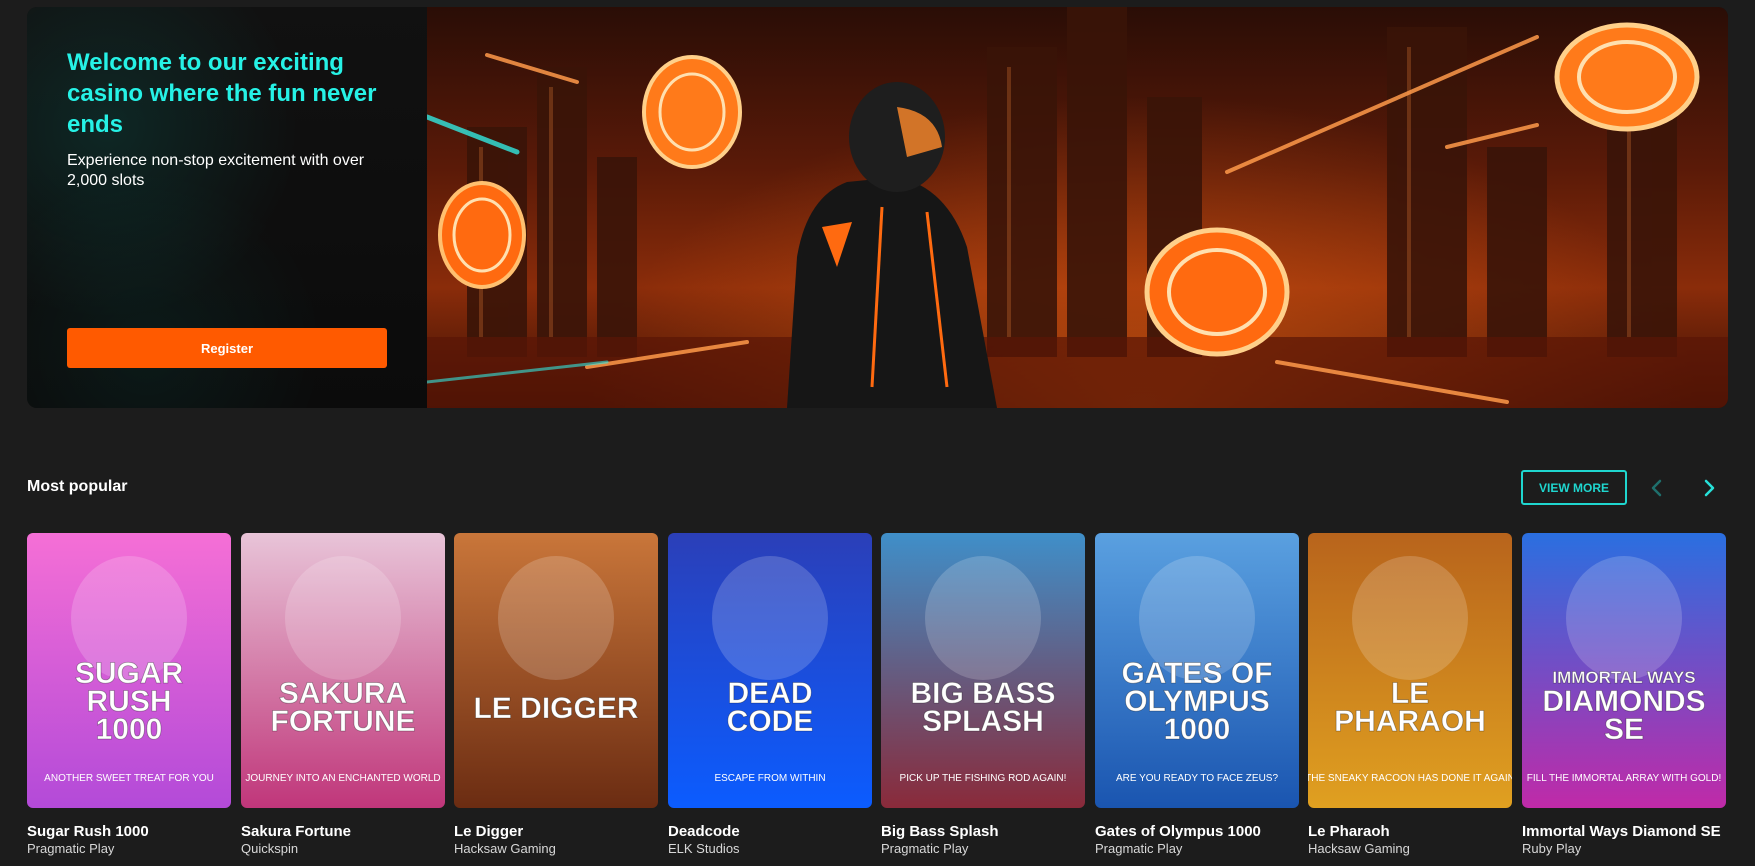 The image size is (1755, 866). Describe the element at coordinates (555, 708) in the screenshot. I see `game-art-title: LE DIGGER` at that location.